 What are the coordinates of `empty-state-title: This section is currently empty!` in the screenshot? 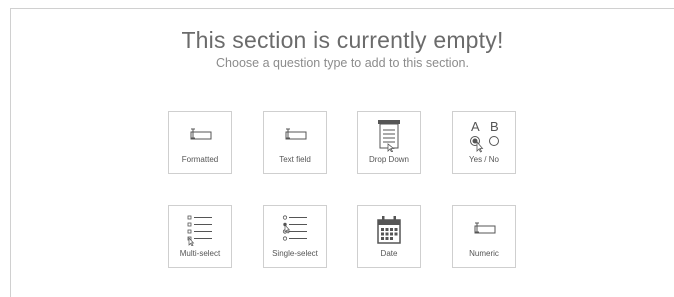 It's located at (342, 40).